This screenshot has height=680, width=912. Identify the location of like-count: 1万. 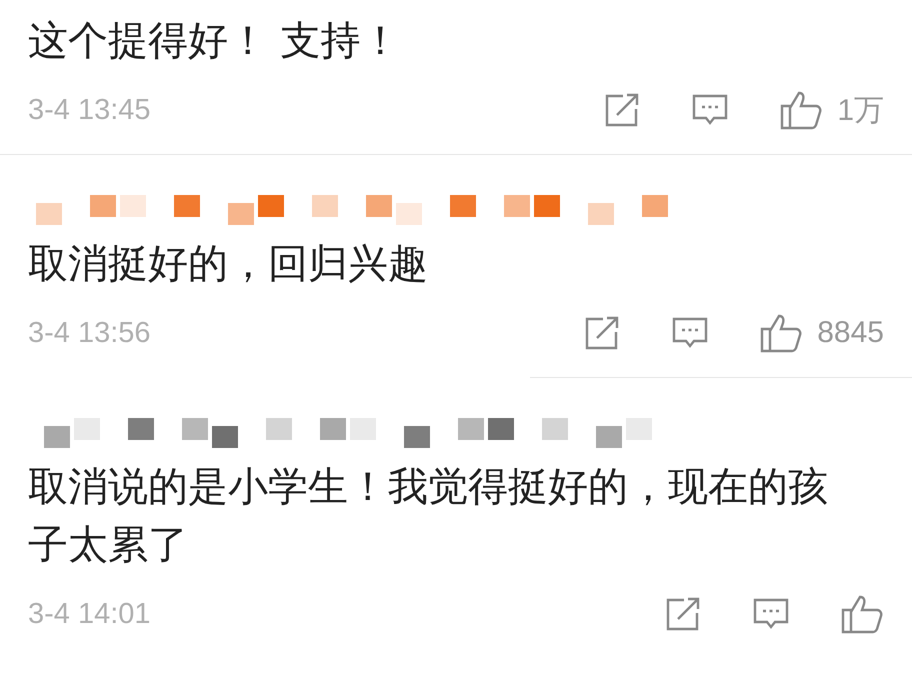
(860, 110).